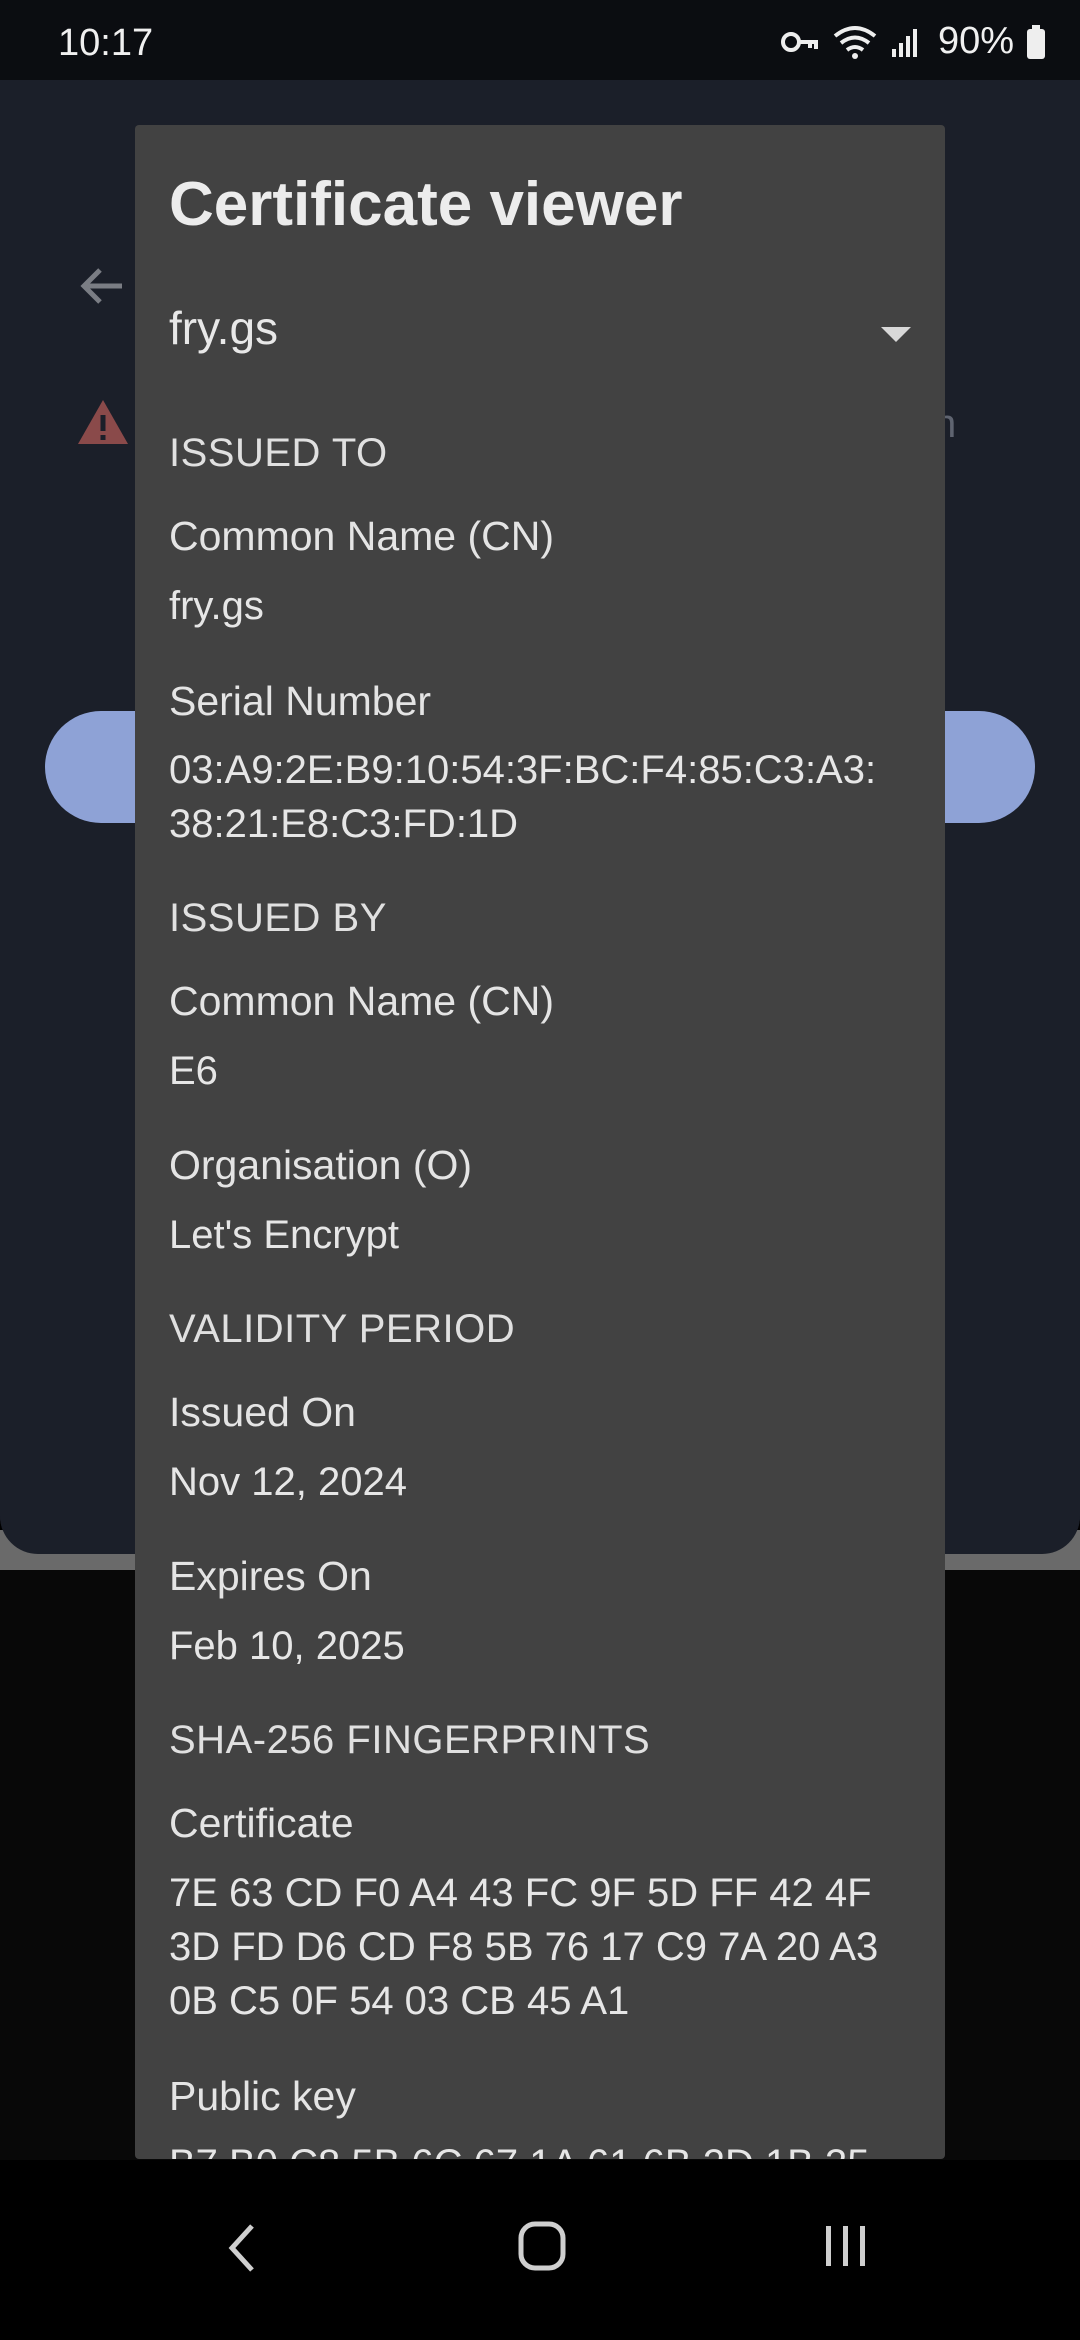  What do you see at coordinates (278, 918) in the screenshot?
I see `section-issued-by: ISSUED BY` at bounding box center [278, 918].